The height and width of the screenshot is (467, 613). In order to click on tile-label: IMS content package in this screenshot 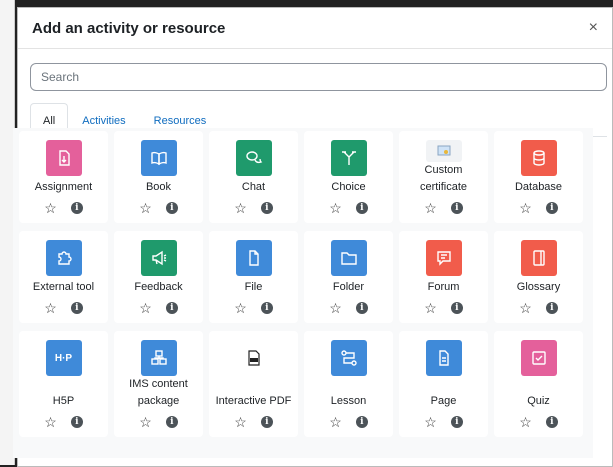, I will do `click(158, 392)`.